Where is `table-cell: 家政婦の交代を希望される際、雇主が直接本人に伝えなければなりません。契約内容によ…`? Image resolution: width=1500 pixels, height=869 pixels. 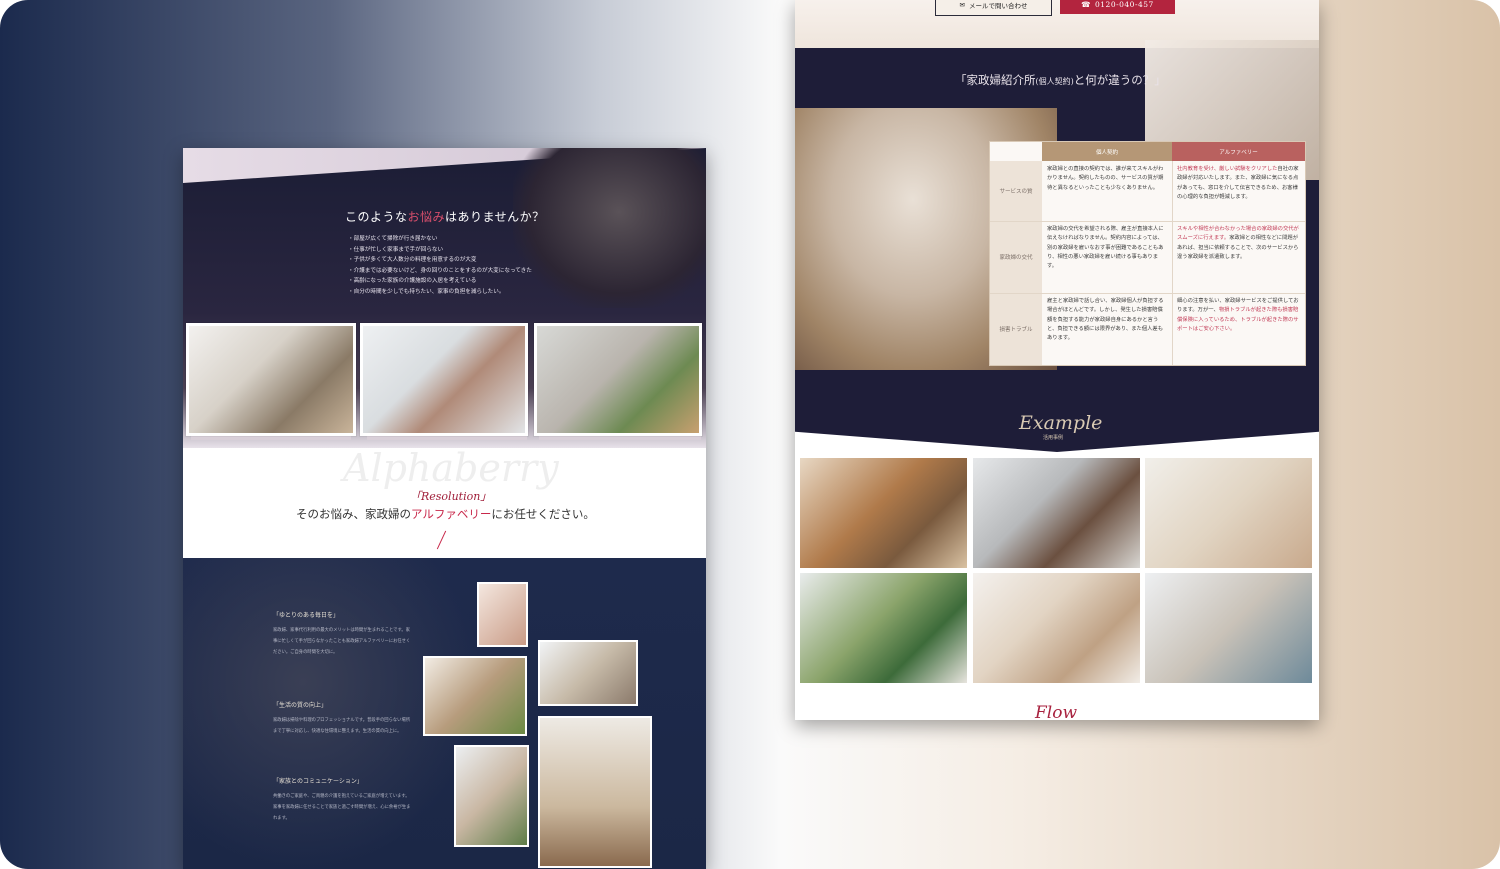
table-cell: 家政婦の交代を希望される際、雇主が直接本人に伝えなければなりません。契約内容によ… is located at coordinates (1105, 248).